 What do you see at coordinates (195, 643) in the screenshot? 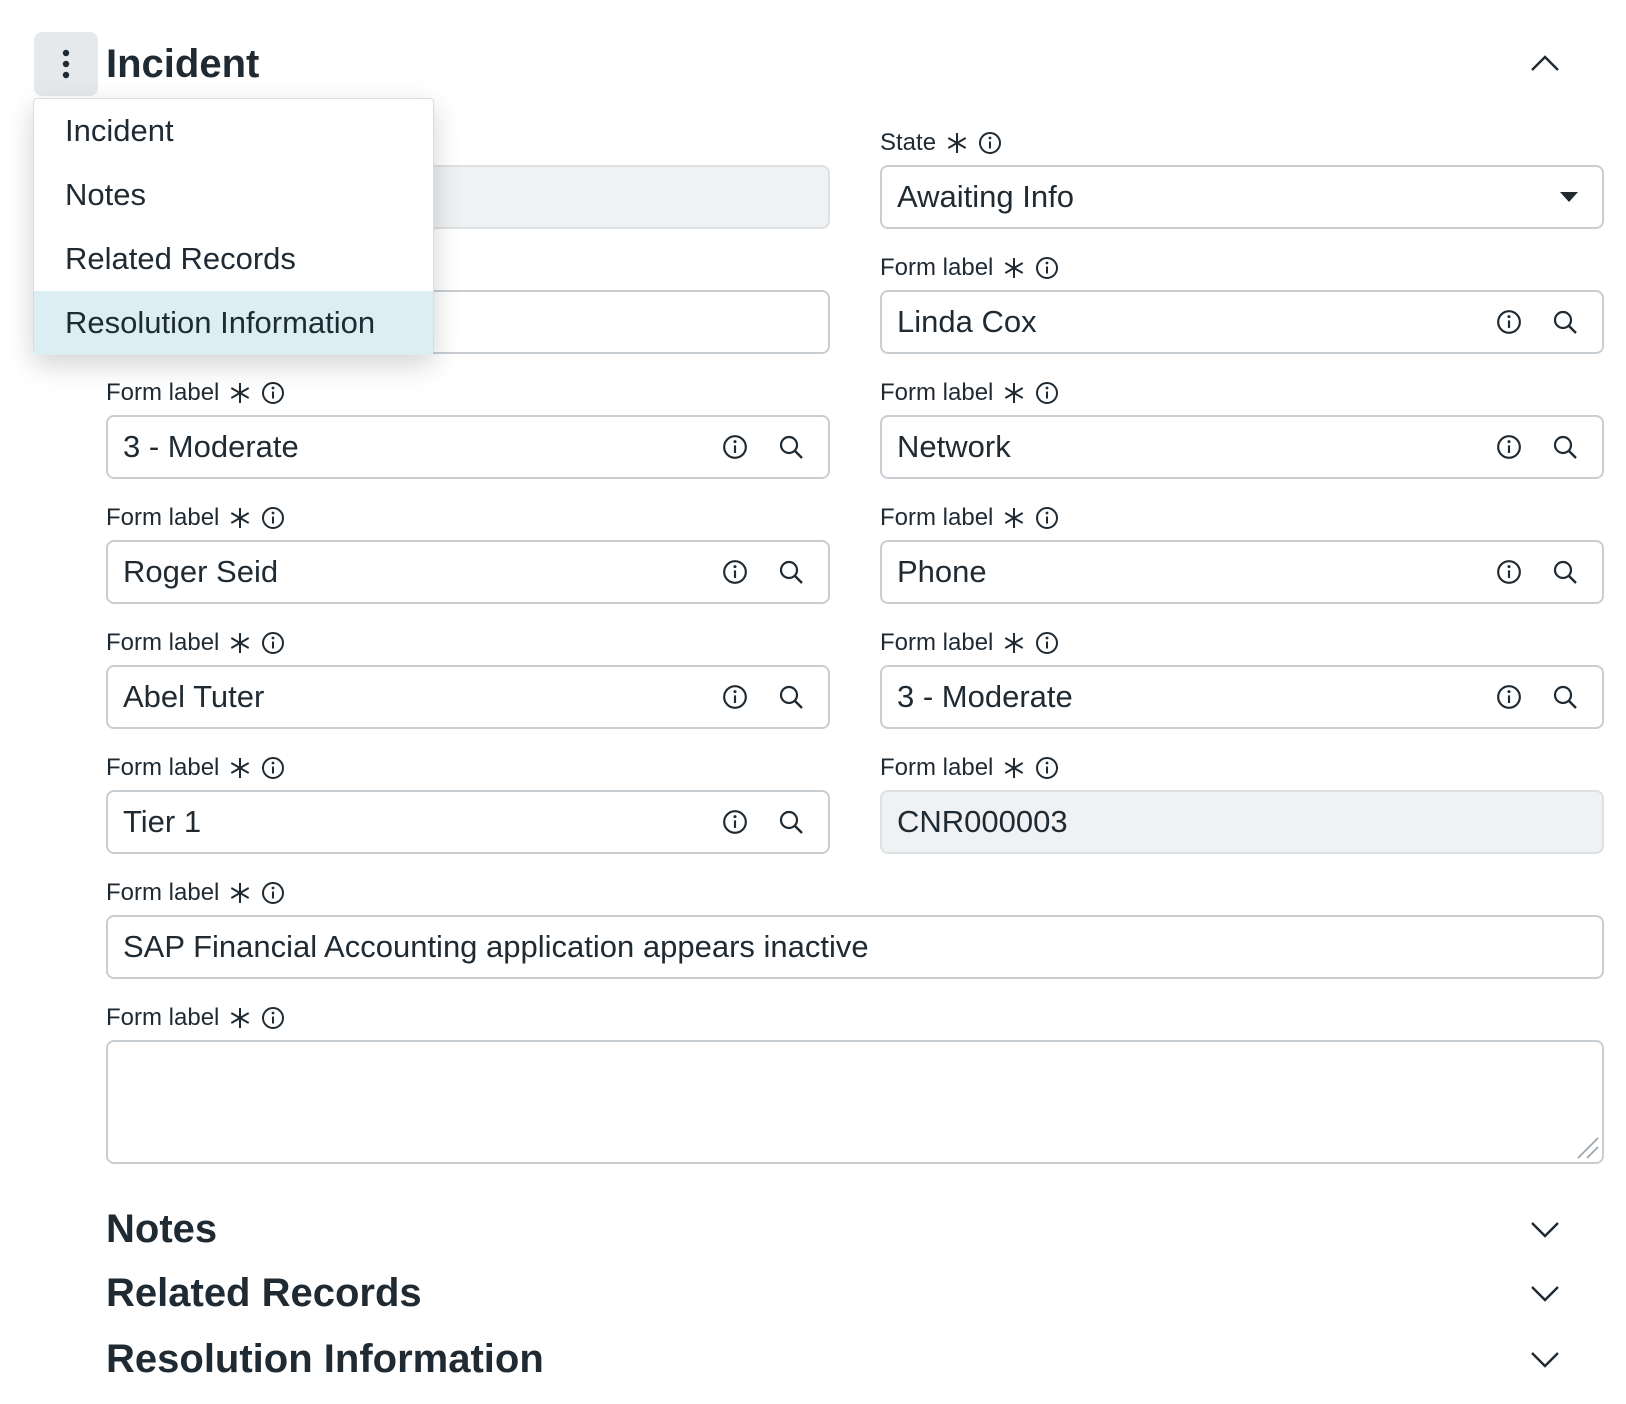
I see `manager-label: Form label` at bounding box center [195, 643].